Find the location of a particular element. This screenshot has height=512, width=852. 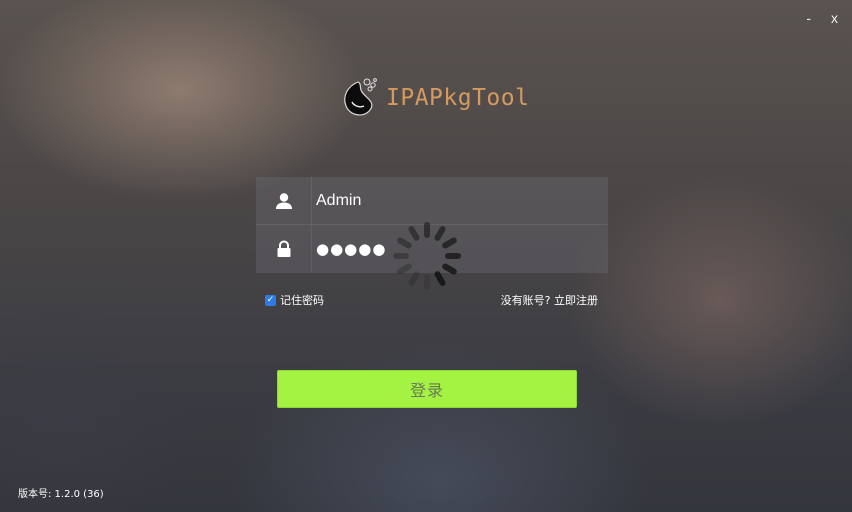

register-link: 没有账号? 立即注册 is located at coordinates (549, 300).